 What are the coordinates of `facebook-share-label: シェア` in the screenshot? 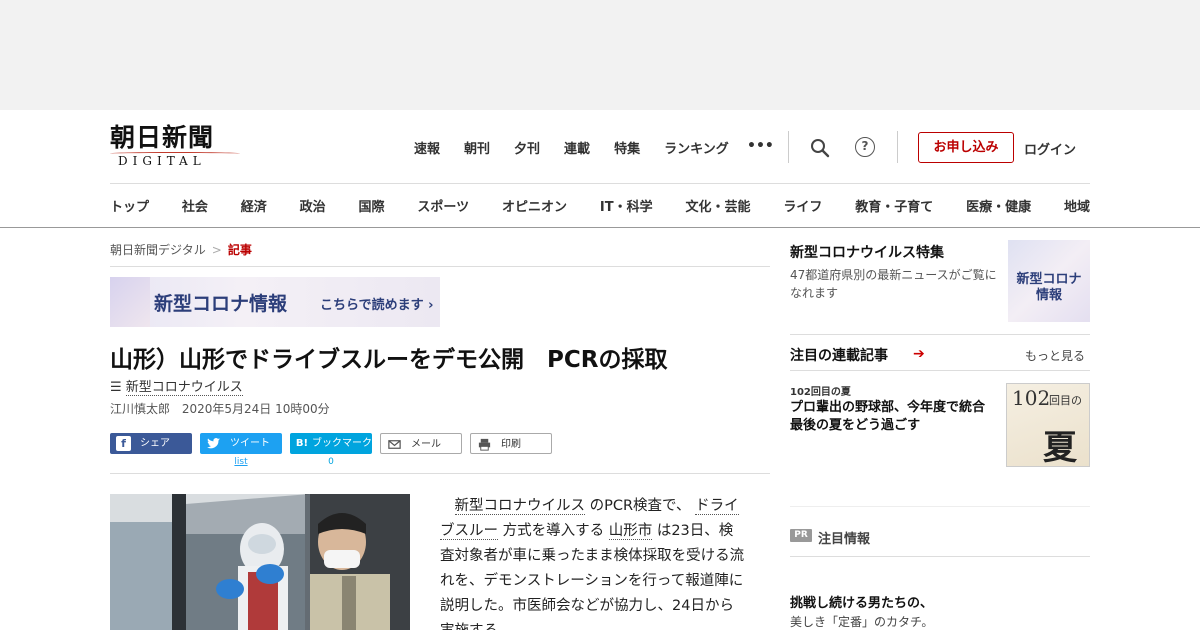 It's located at (155, 443).